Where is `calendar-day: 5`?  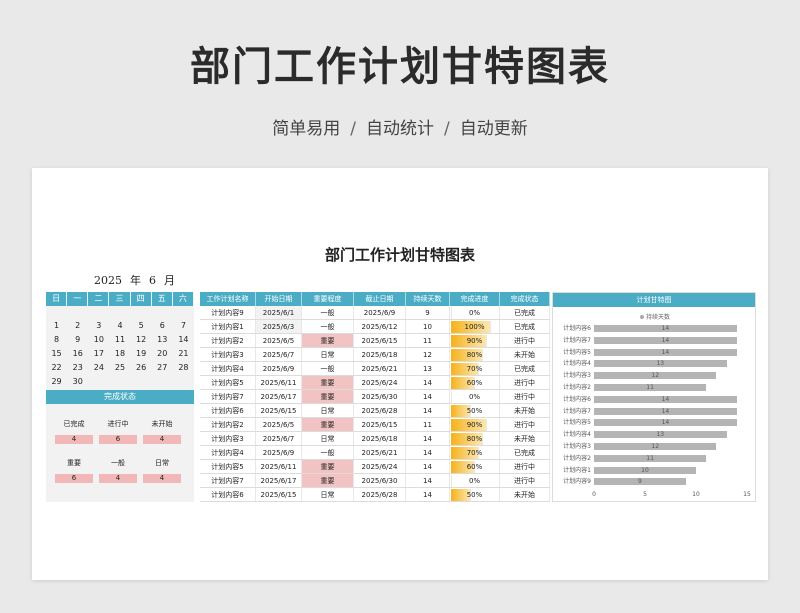 calendar-day: 5 is located at coordinates (141, 326).